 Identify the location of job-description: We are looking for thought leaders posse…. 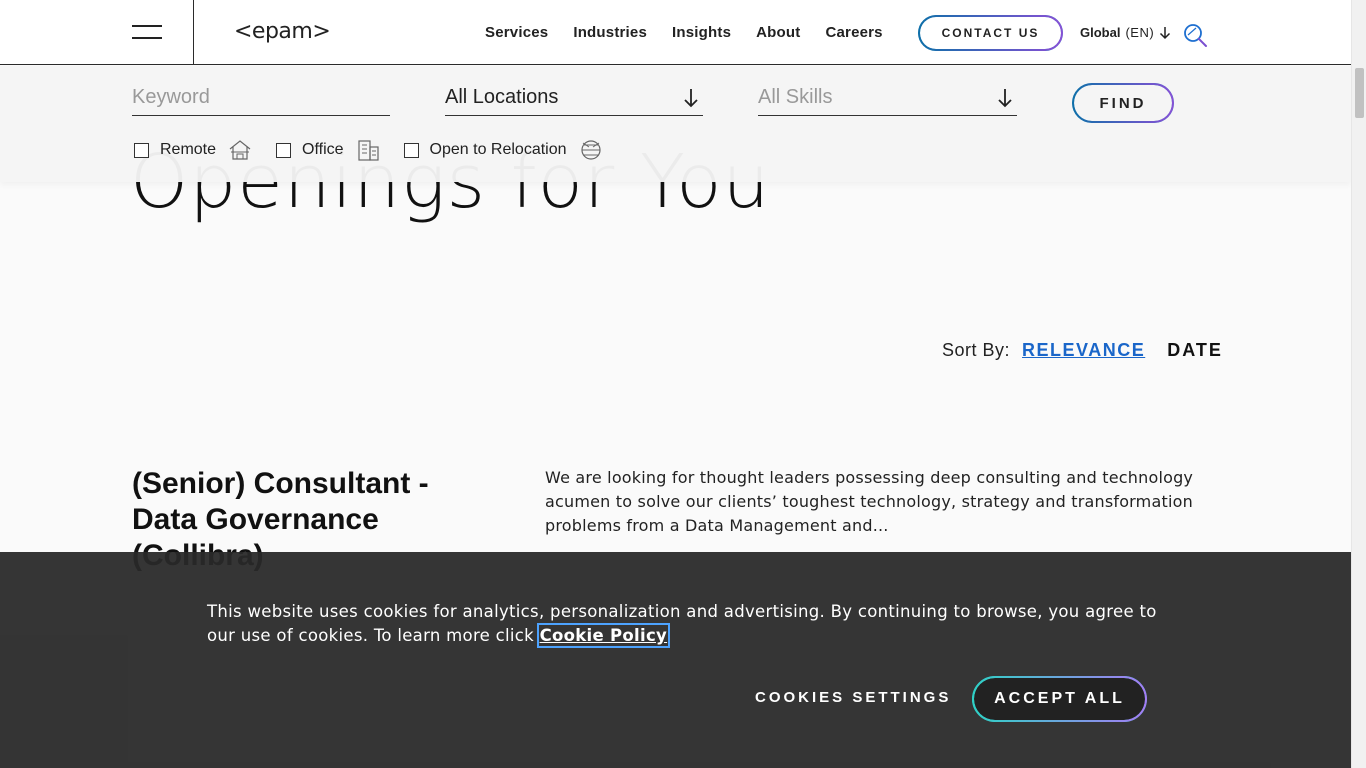
(869, 501).